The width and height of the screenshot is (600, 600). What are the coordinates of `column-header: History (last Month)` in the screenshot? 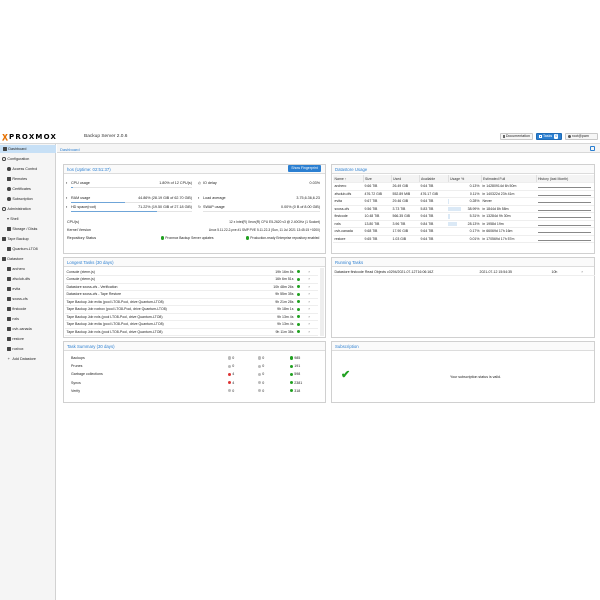 It's located at (565, 179).